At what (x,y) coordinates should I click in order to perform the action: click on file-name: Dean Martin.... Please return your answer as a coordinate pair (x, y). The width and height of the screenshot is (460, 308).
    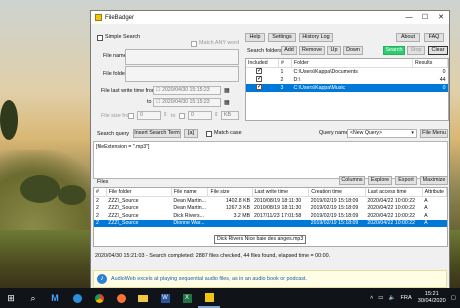
    Looking at the image, I should click on (189, 208).